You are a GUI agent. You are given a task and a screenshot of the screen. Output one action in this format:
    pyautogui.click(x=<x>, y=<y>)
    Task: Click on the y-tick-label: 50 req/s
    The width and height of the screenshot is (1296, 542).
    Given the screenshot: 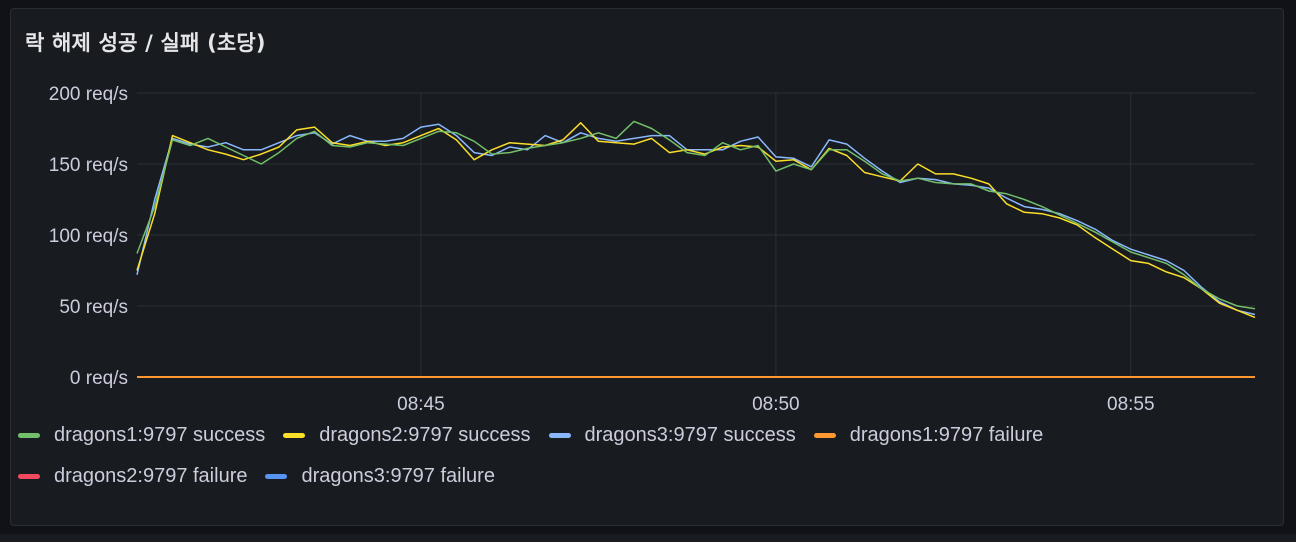 What is the action you would take?
    pyautogui.click(x=93, y=307)
    